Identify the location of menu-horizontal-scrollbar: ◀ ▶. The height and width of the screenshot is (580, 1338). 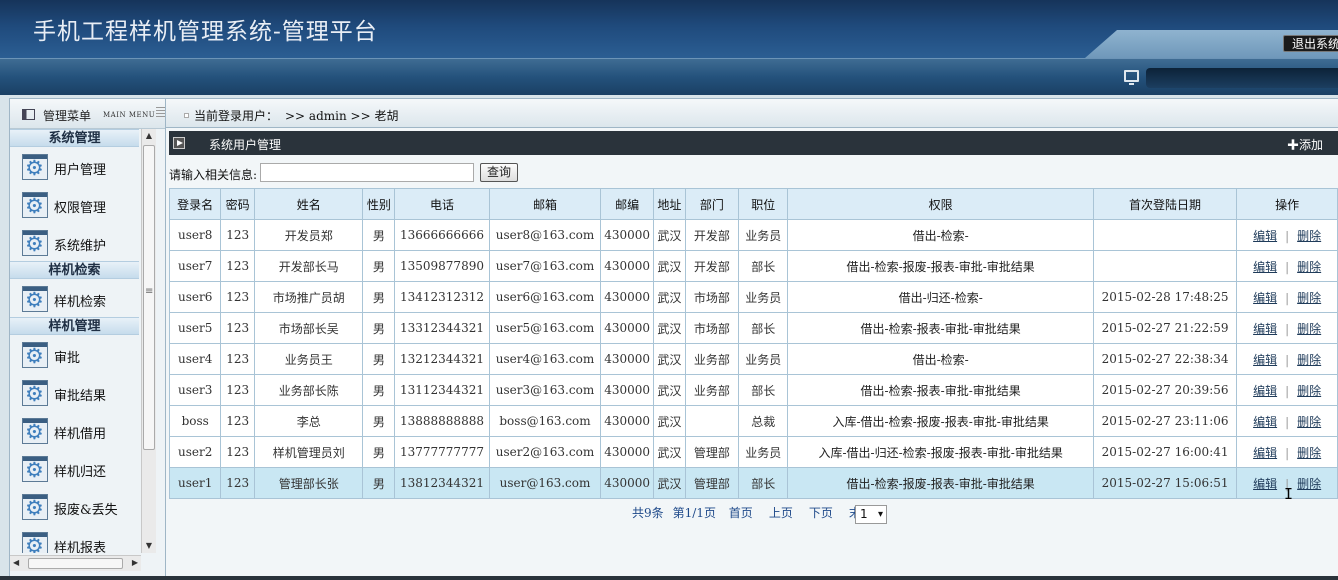
(75, 563).